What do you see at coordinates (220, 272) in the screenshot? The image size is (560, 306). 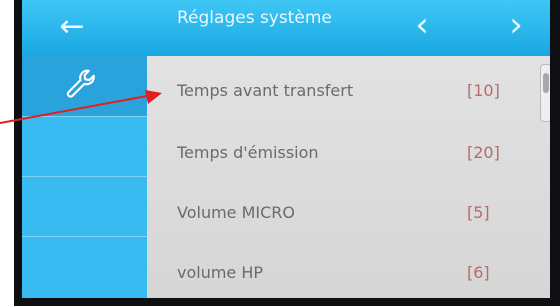 I see `setting-label: volume HP` at bounding box center [220, 272].